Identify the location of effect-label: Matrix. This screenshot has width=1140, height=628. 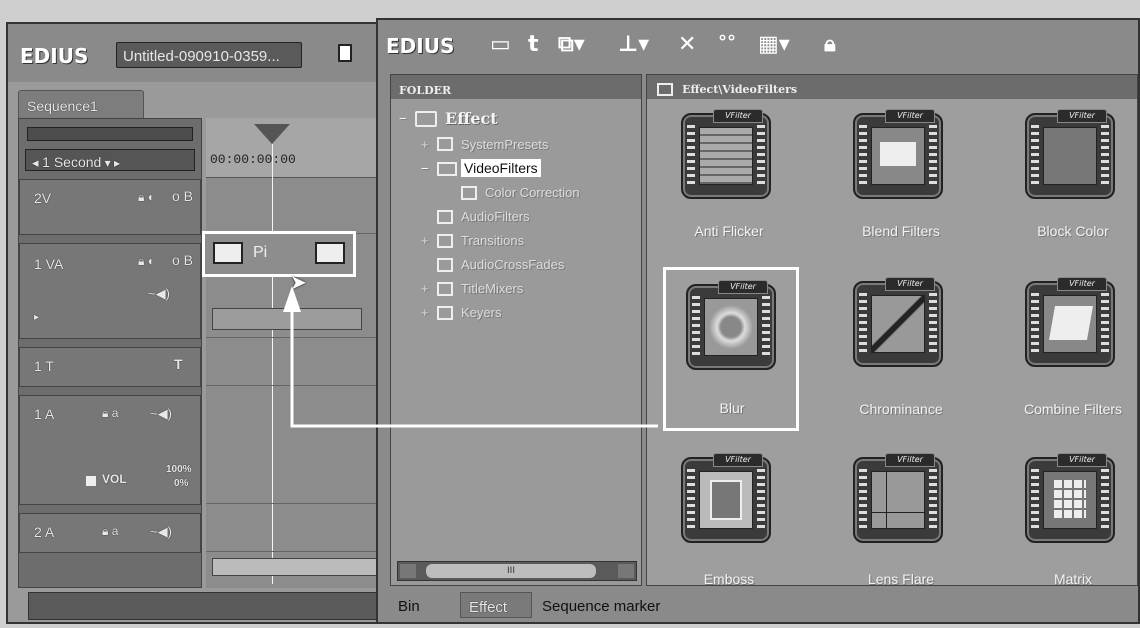
(1073, 578).